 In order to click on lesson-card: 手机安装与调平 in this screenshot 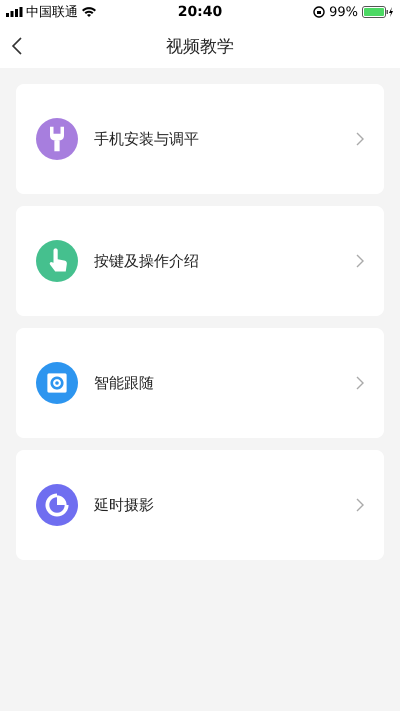, I will do `click(200, 139)`.